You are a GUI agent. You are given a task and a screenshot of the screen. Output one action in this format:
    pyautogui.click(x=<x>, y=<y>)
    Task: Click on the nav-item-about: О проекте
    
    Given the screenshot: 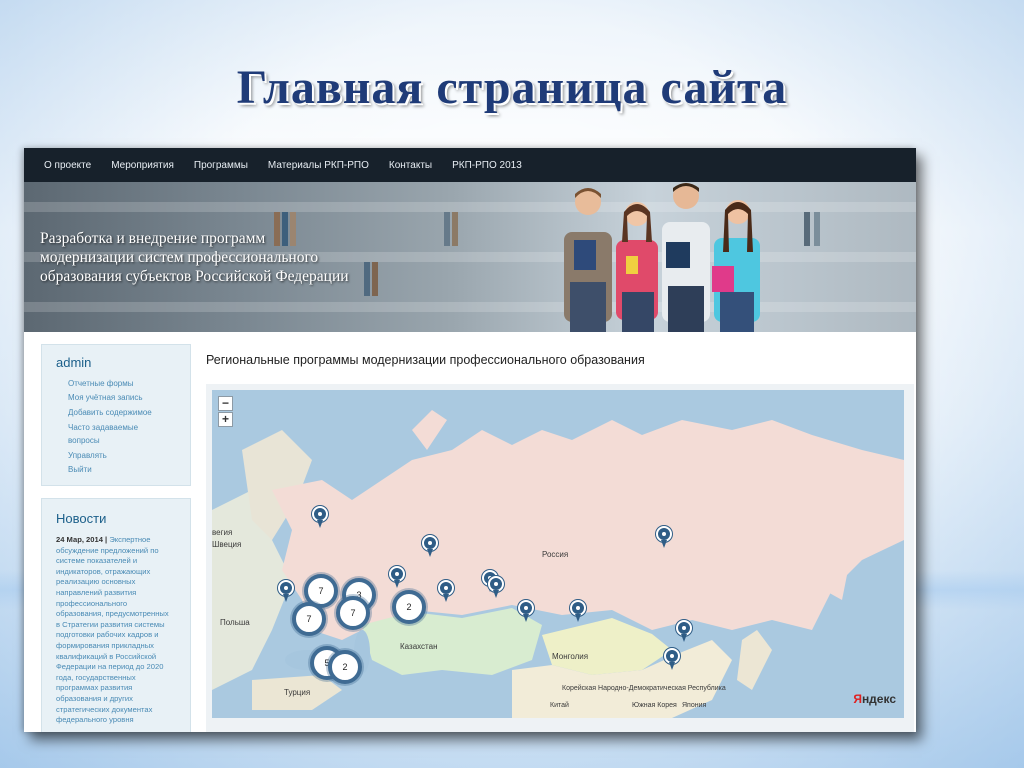 What is the action you would take?
    pyautogui.click(x=67, y=165)
    